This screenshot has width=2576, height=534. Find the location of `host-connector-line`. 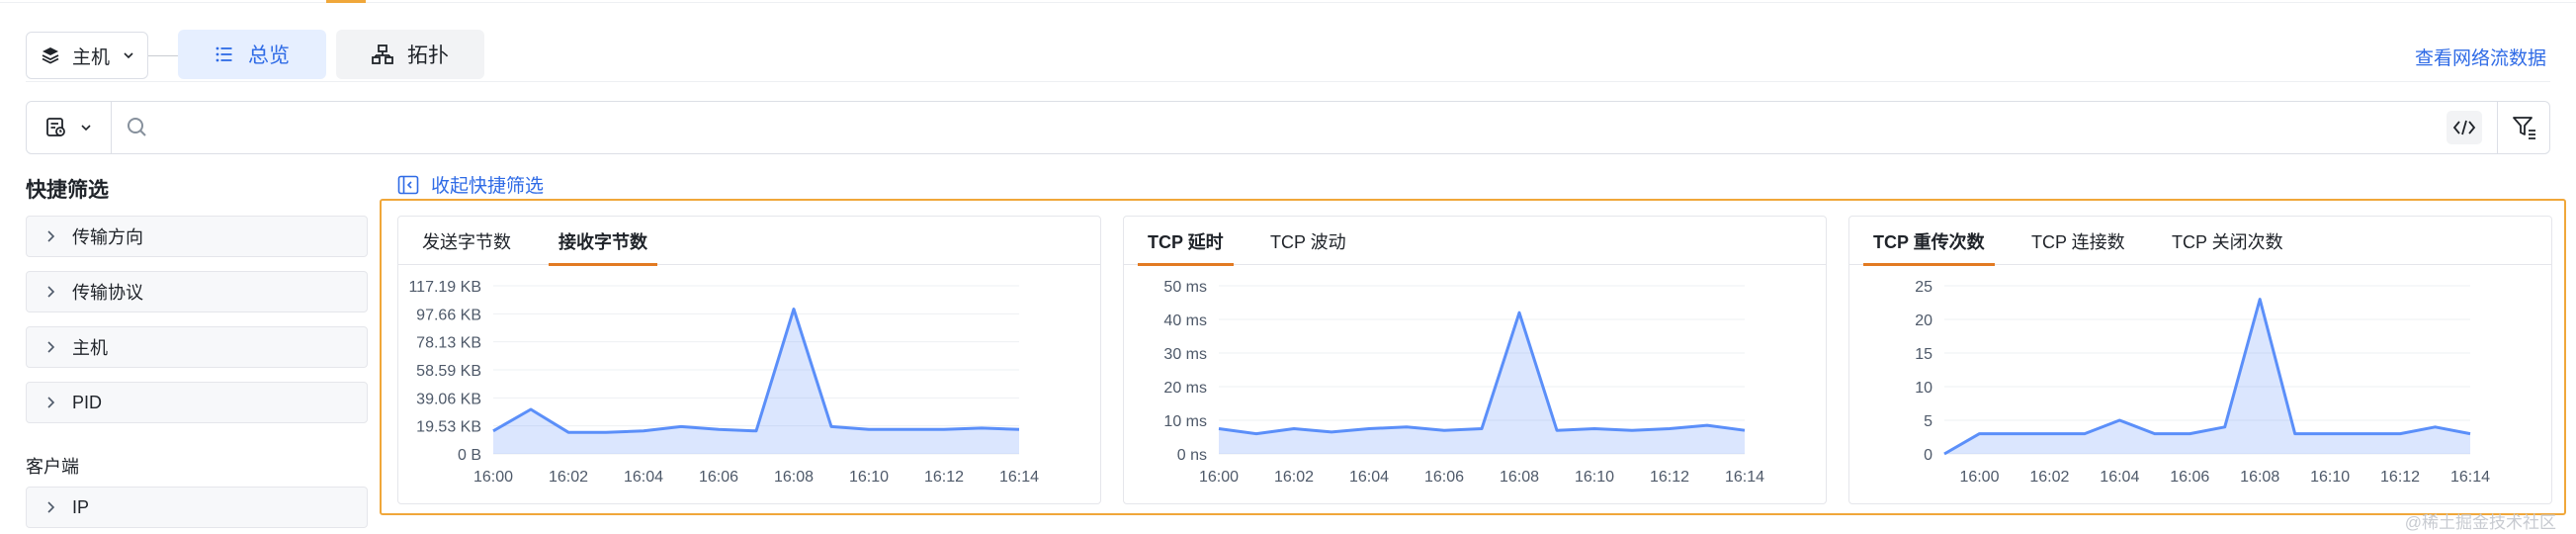

host-connector-line is located at coordinates (163, 55).